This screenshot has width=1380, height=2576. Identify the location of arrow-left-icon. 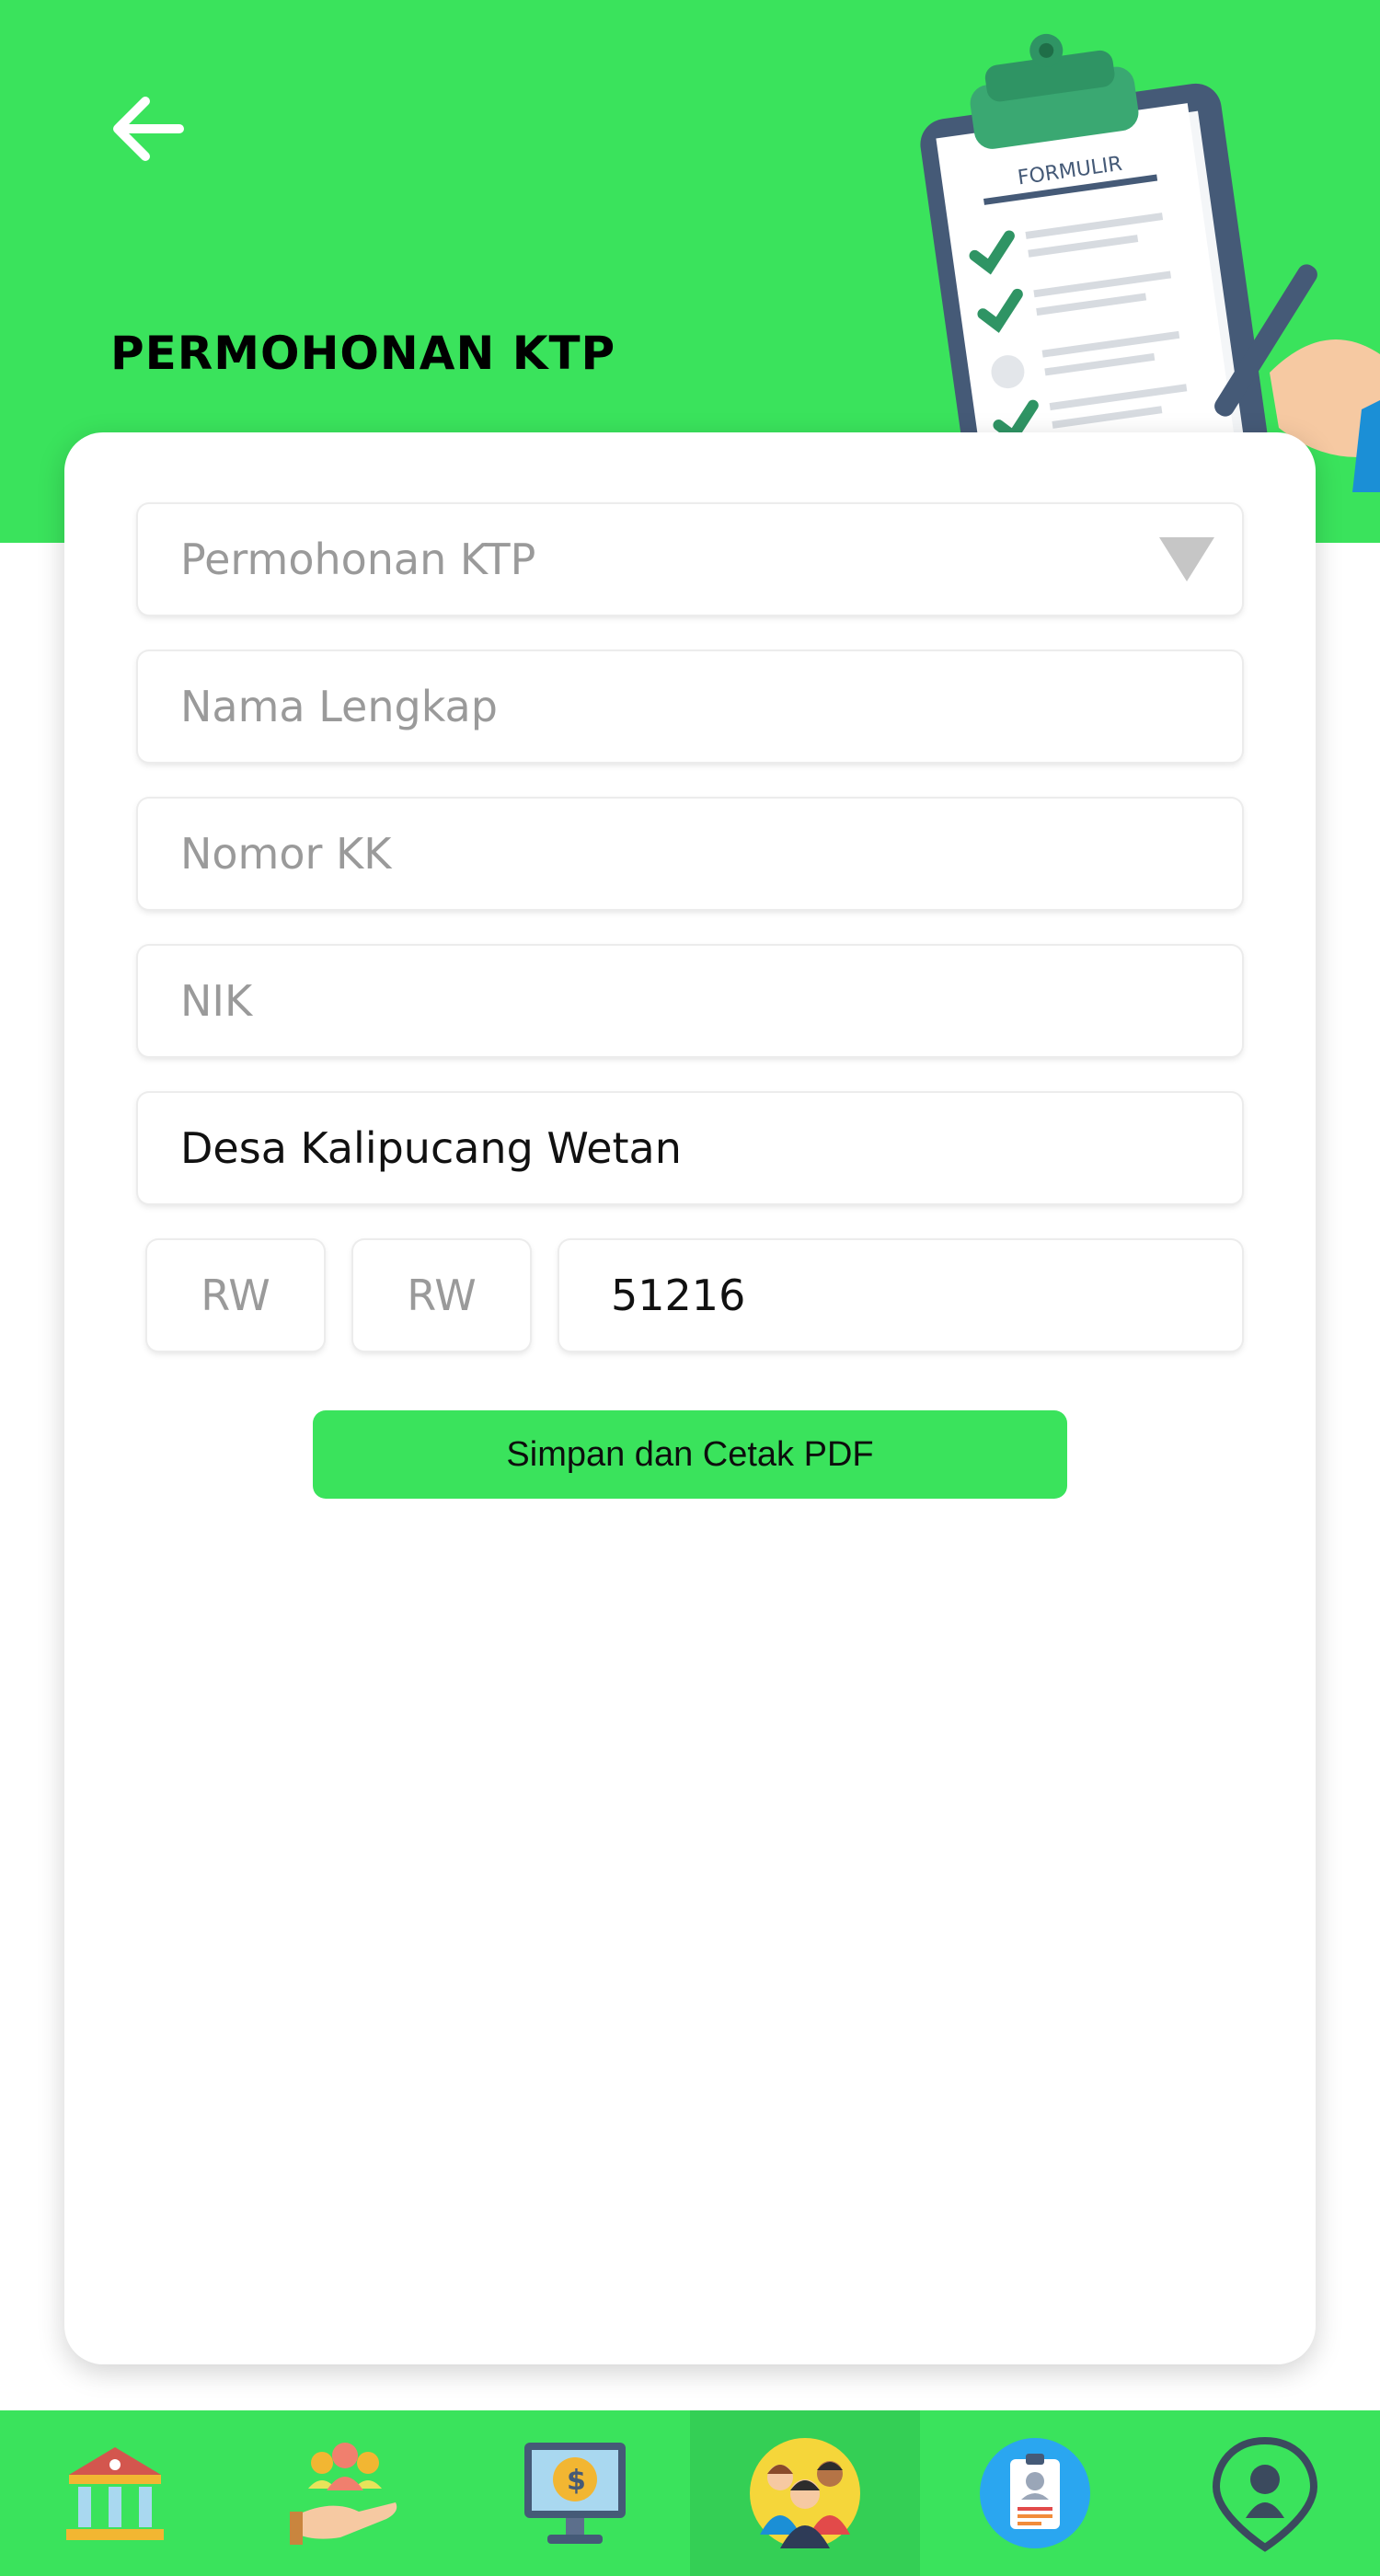
(148, 129).